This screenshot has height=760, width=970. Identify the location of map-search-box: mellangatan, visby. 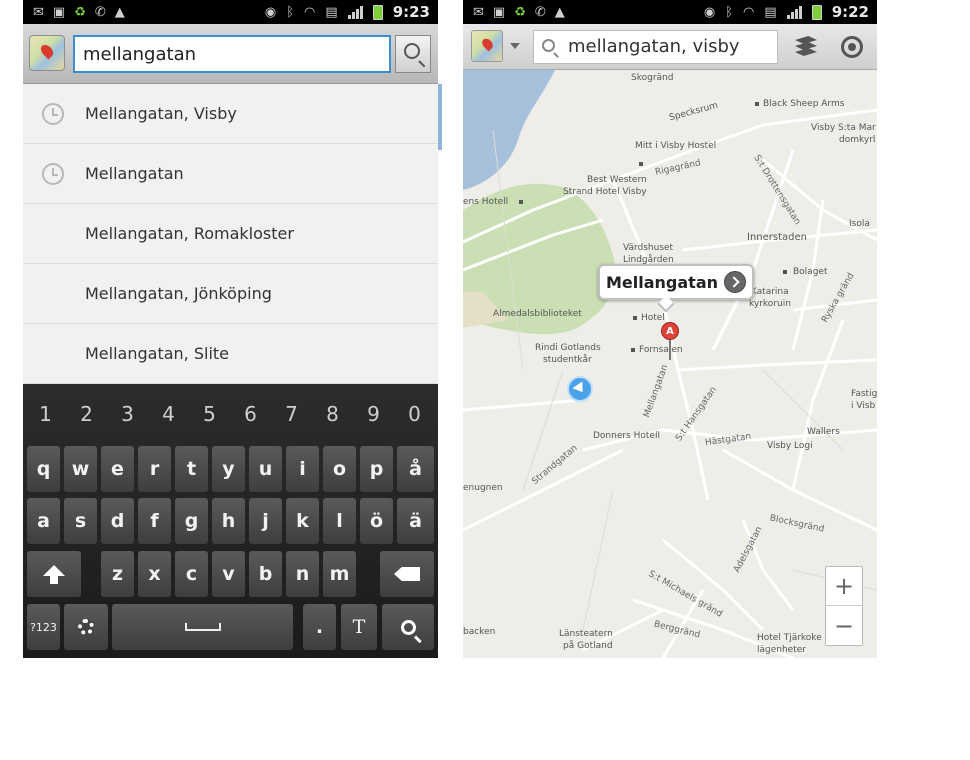
(655, 47).